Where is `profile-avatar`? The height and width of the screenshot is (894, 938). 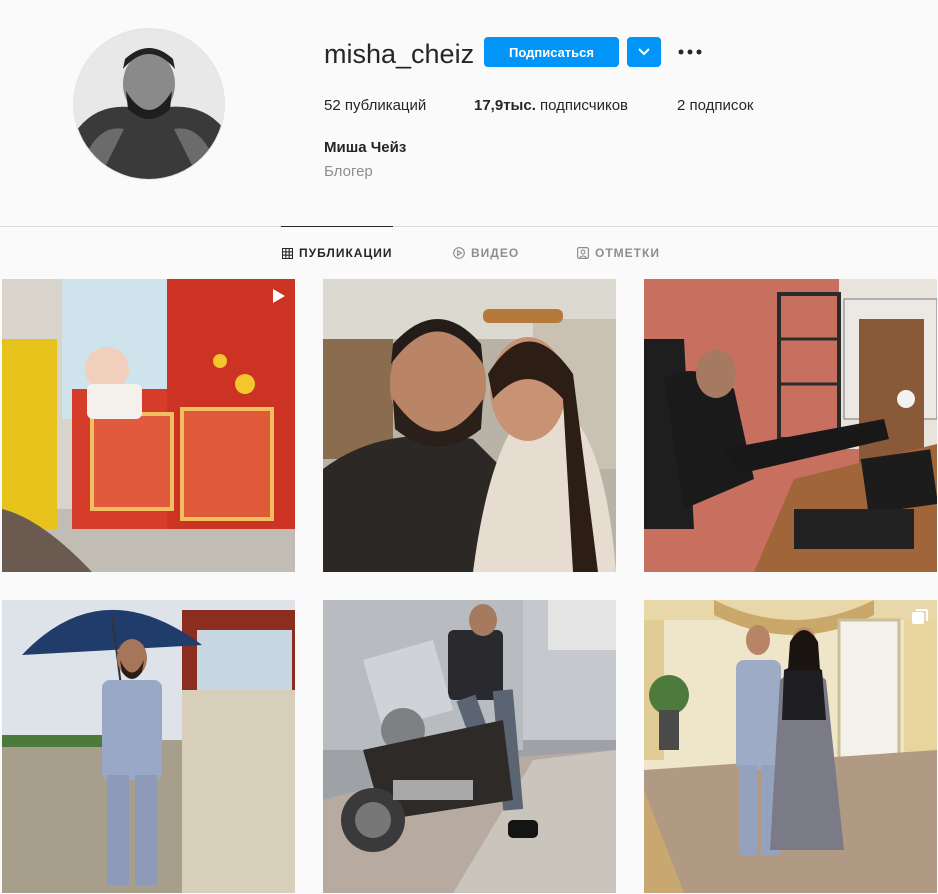
profile-avatar is located at coordinates (149, 104).